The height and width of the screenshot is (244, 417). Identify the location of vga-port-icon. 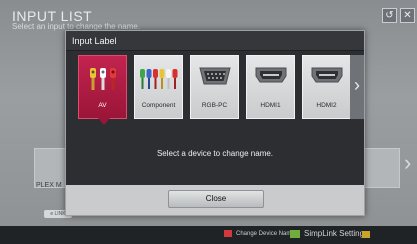
(214, 78).